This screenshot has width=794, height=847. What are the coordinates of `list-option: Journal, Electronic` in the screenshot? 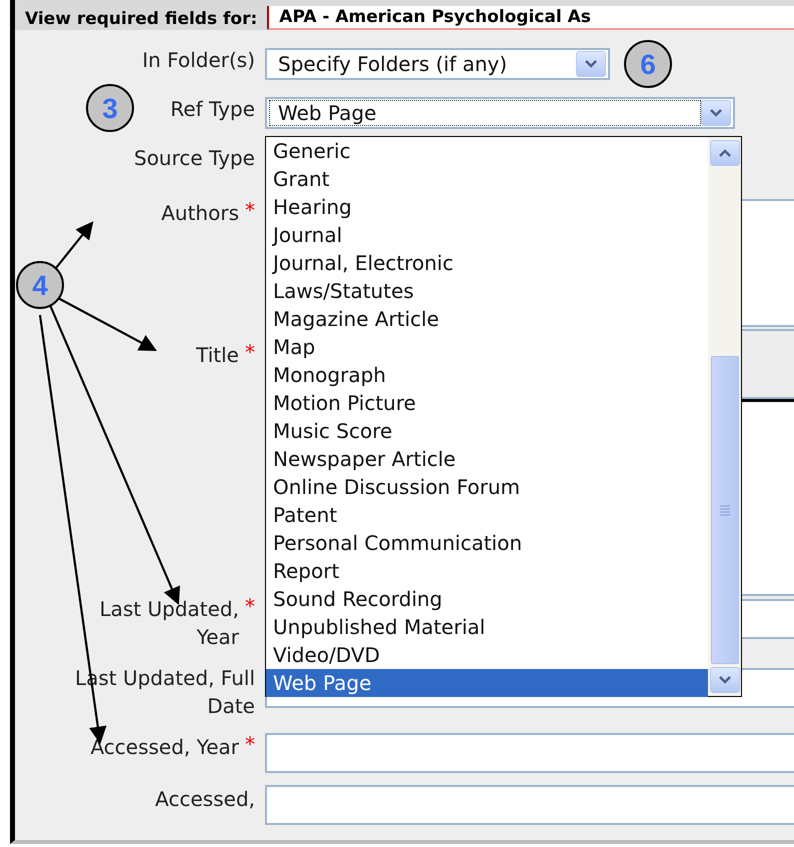 It's located at (487, 263).